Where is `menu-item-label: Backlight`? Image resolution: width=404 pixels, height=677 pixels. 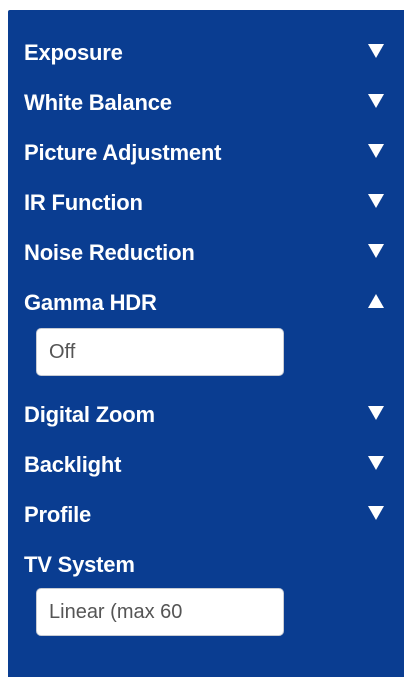 menu-item-label: Backlight is located at coordinates (73, 464).